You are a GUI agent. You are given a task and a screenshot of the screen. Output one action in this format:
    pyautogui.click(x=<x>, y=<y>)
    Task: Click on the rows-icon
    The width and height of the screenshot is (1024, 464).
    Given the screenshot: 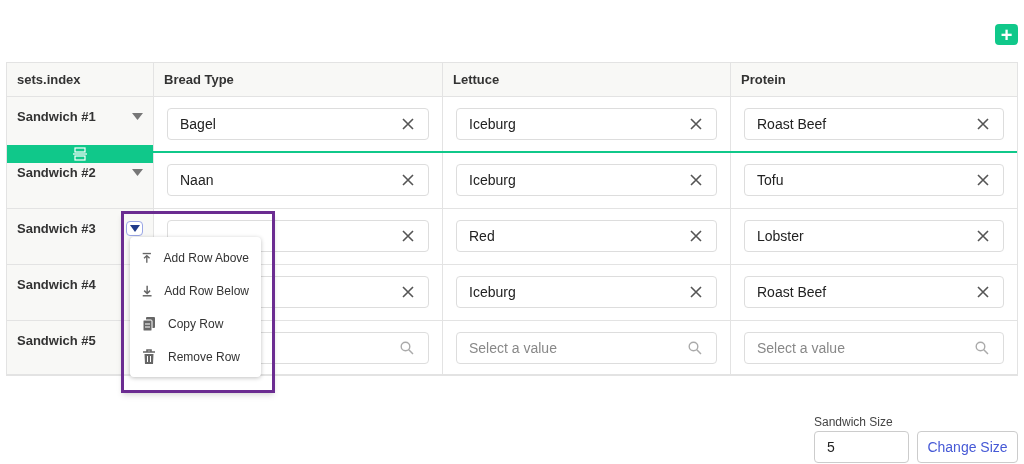 What is the action you would take?
    pyautogui.click(x=80, y=154)
    